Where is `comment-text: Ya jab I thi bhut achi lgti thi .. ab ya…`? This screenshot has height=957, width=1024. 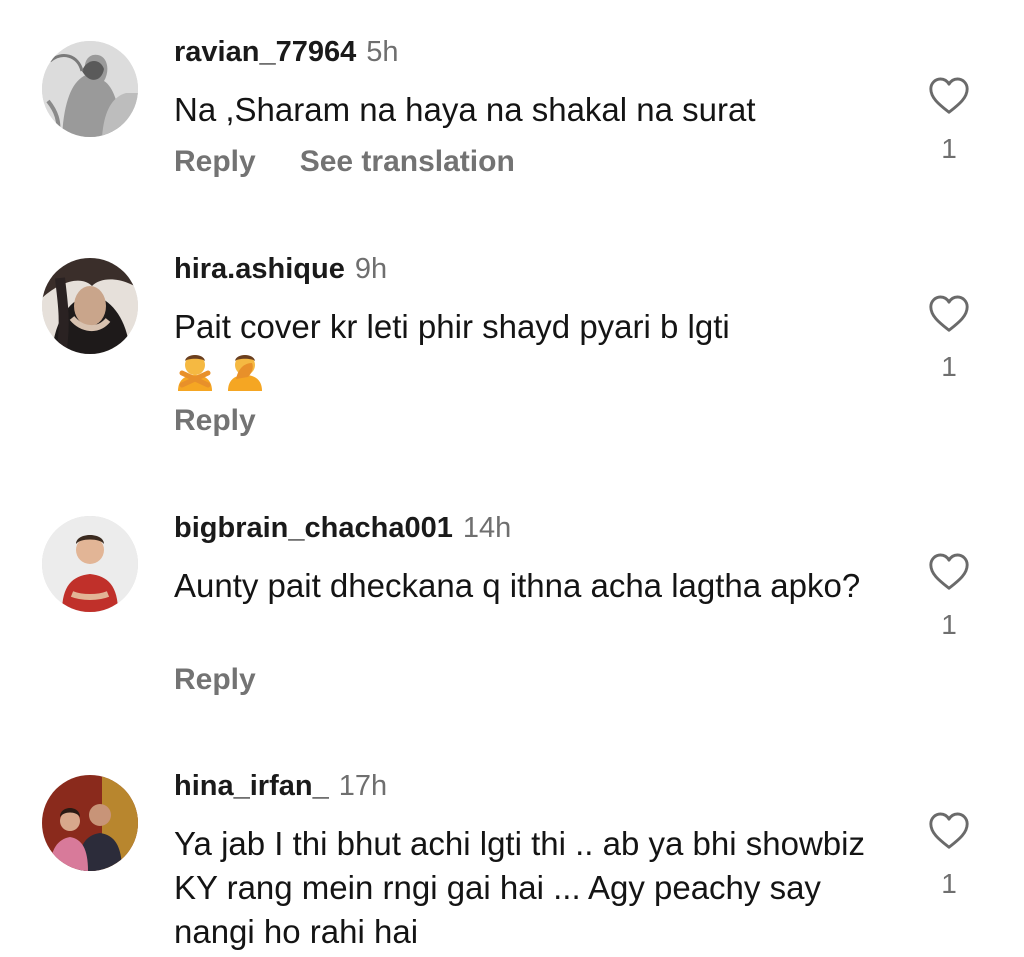 comment-text: Ya jab I thi bhut achi lgti thi .. ab ya… is located at coordinates (519, 887).